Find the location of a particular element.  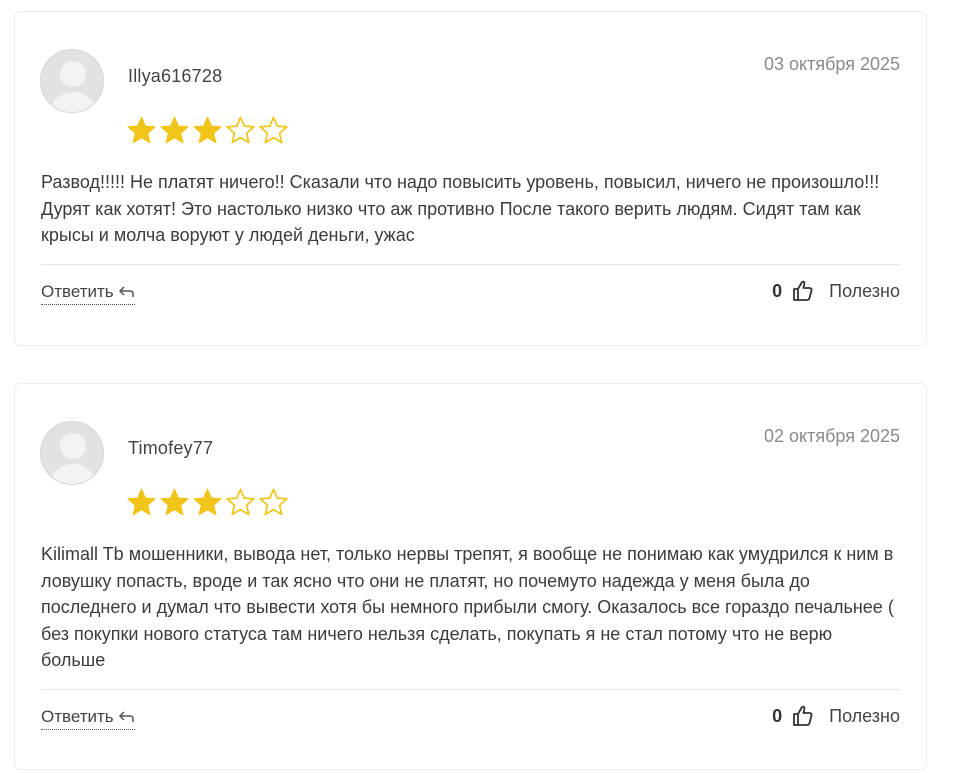

review-date: 03 октября 2025 is located at coordinates (831, 64).